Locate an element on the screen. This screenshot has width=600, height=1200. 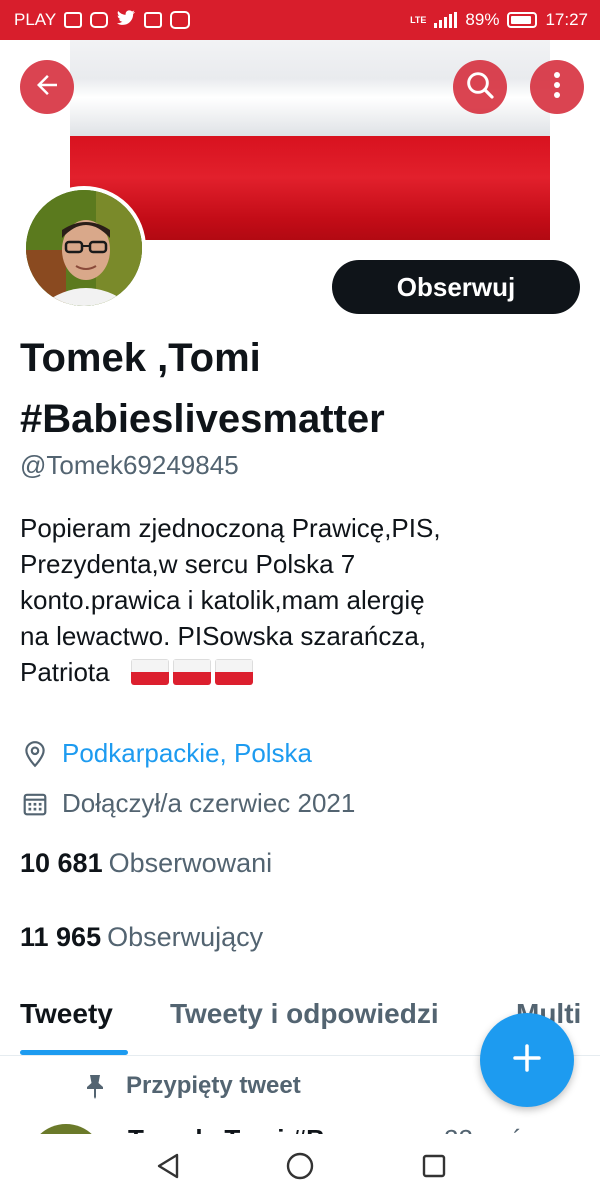
status-bar-right: LTE 89% 17:27 is located at coordinates (499, 20).